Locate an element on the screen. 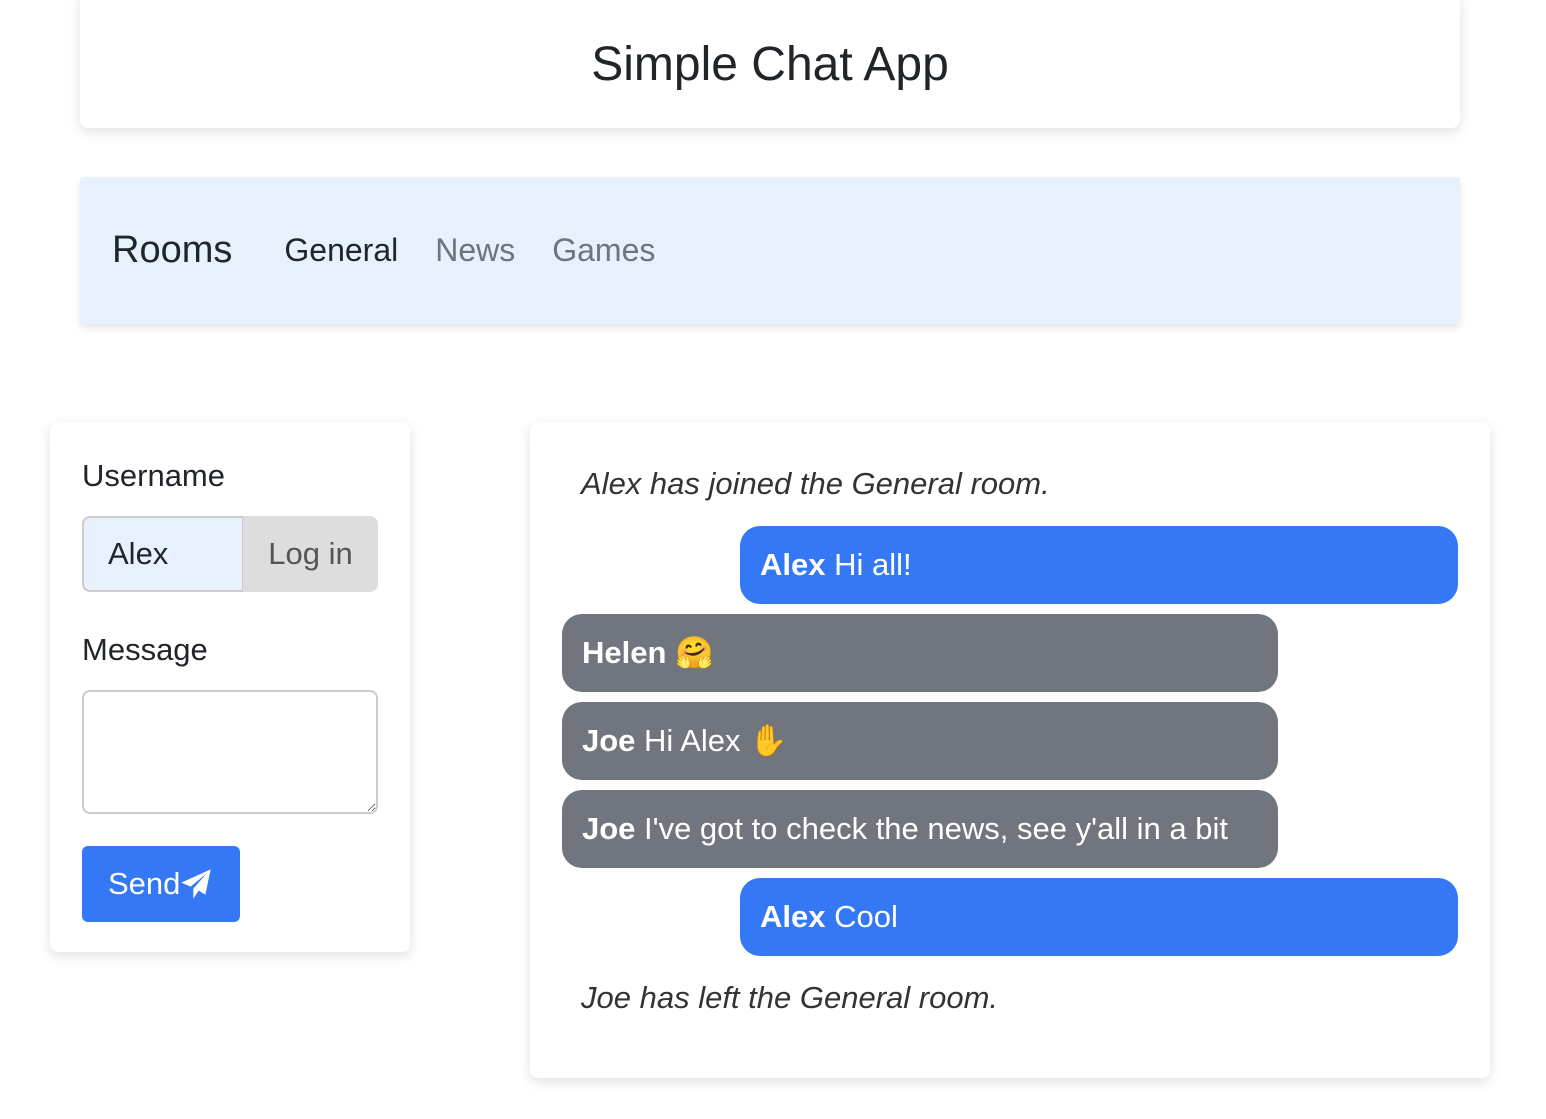 This screenshot has height=1119, width=1546. message-text: 🤗 is located at coordinates (694, 652).